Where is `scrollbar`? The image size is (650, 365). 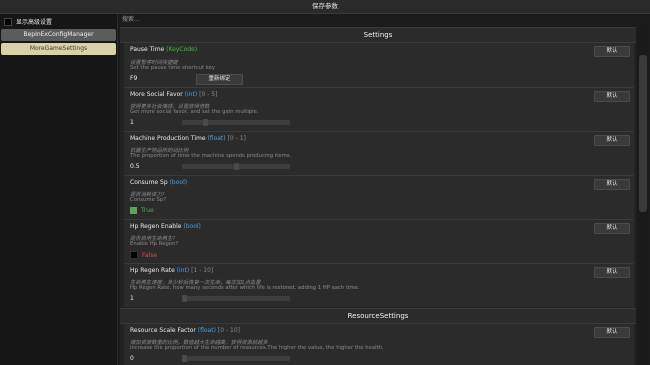
scrollbar is located at coordinates (643, 196).